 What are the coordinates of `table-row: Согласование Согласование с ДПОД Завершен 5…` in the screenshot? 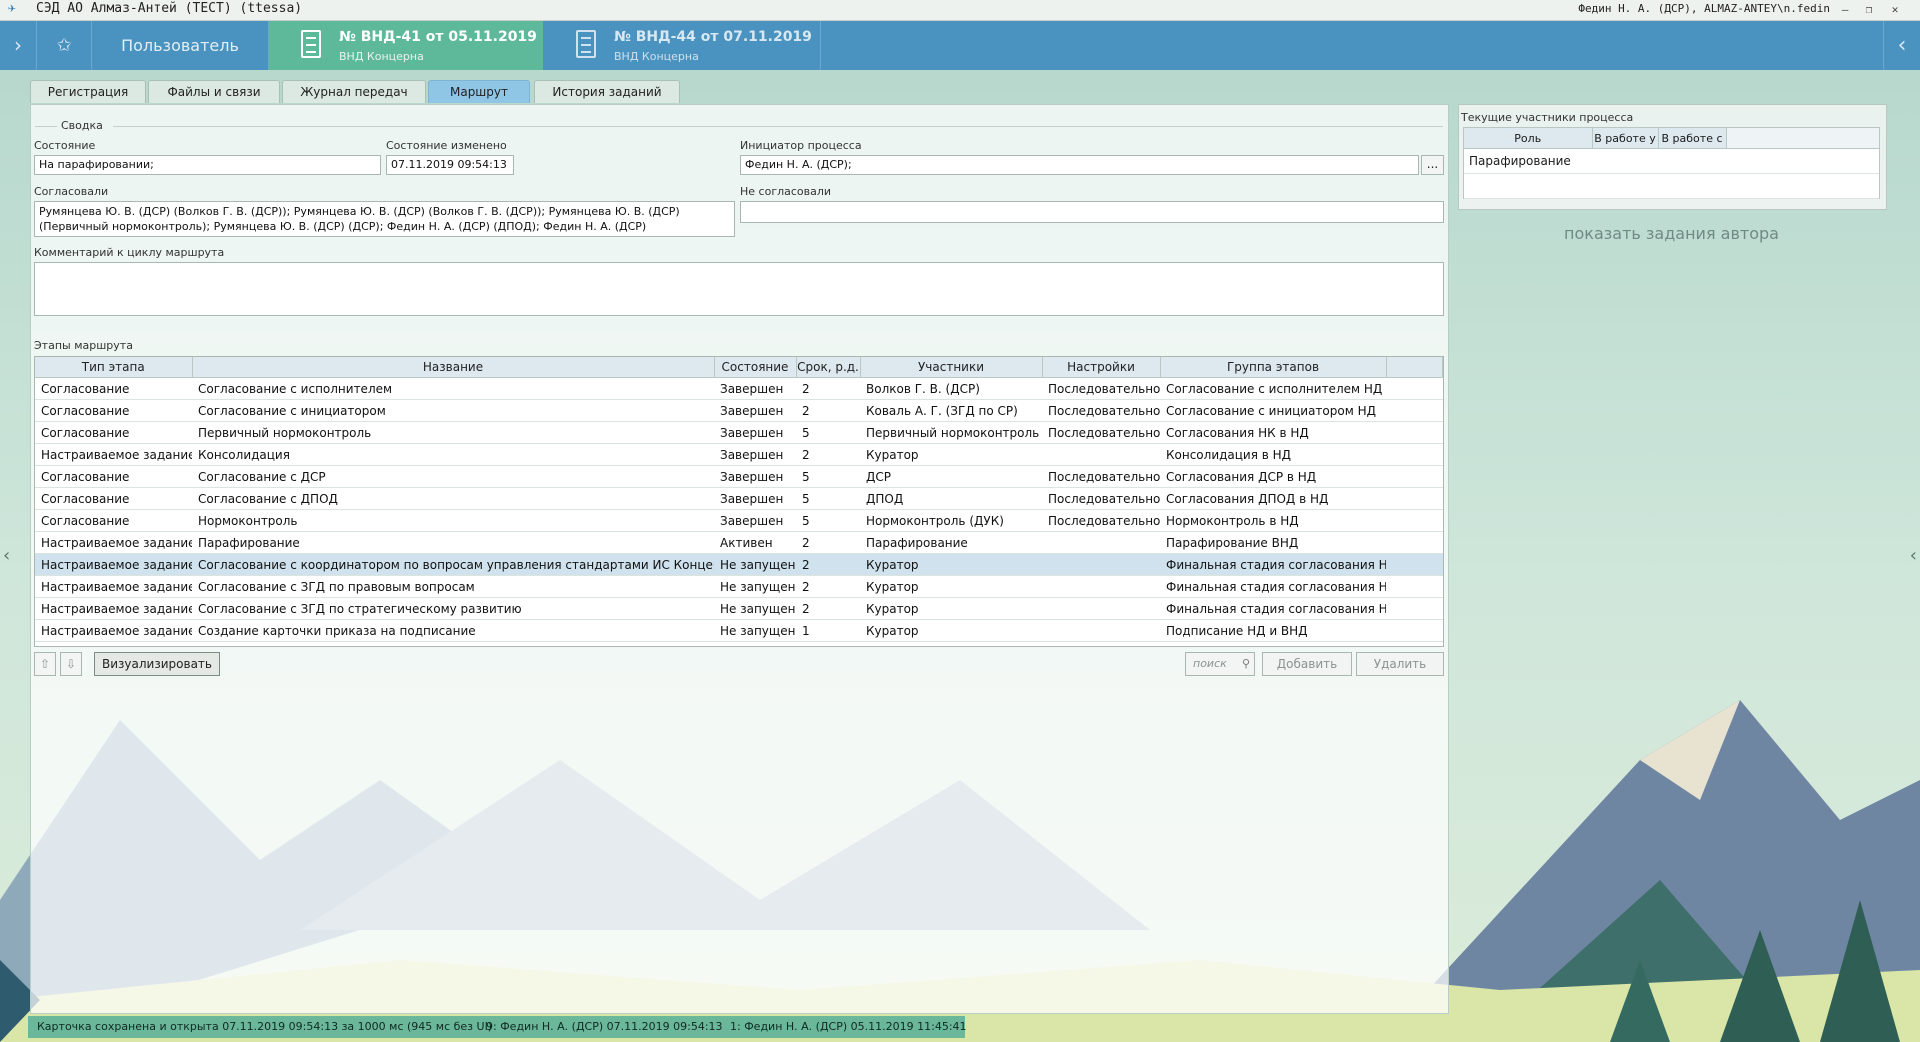 It's located at (739, 498).